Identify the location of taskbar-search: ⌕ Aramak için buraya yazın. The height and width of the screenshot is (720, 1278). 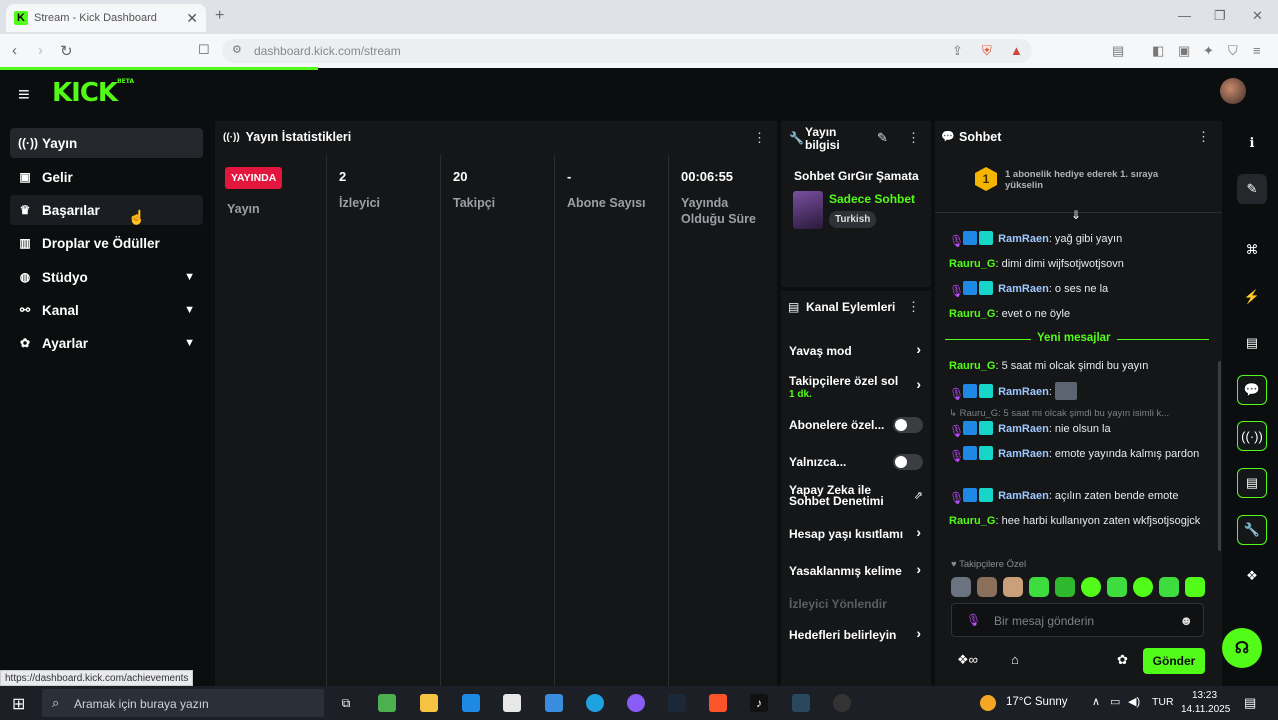
(183, 703).